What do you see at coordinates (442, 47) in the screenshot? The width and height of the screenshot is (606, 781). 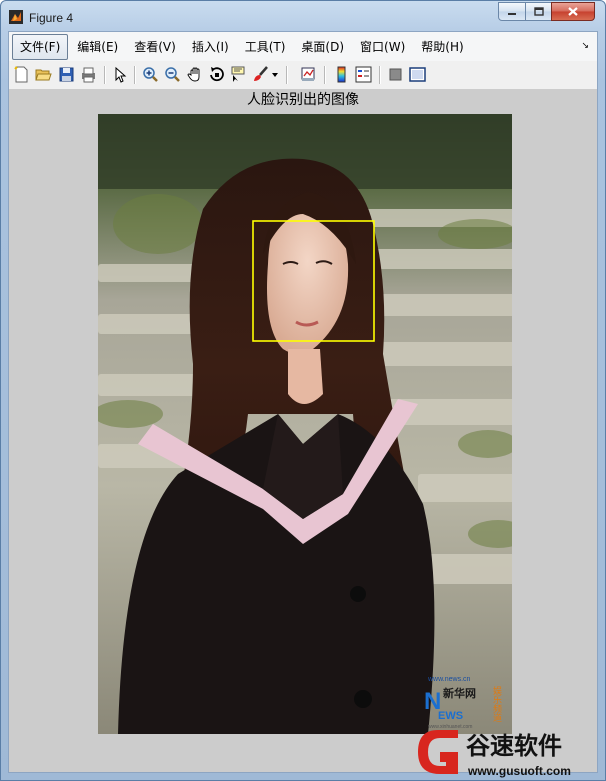 I see `menu-help: 帮助(H)` at bounding box center [442, 47].